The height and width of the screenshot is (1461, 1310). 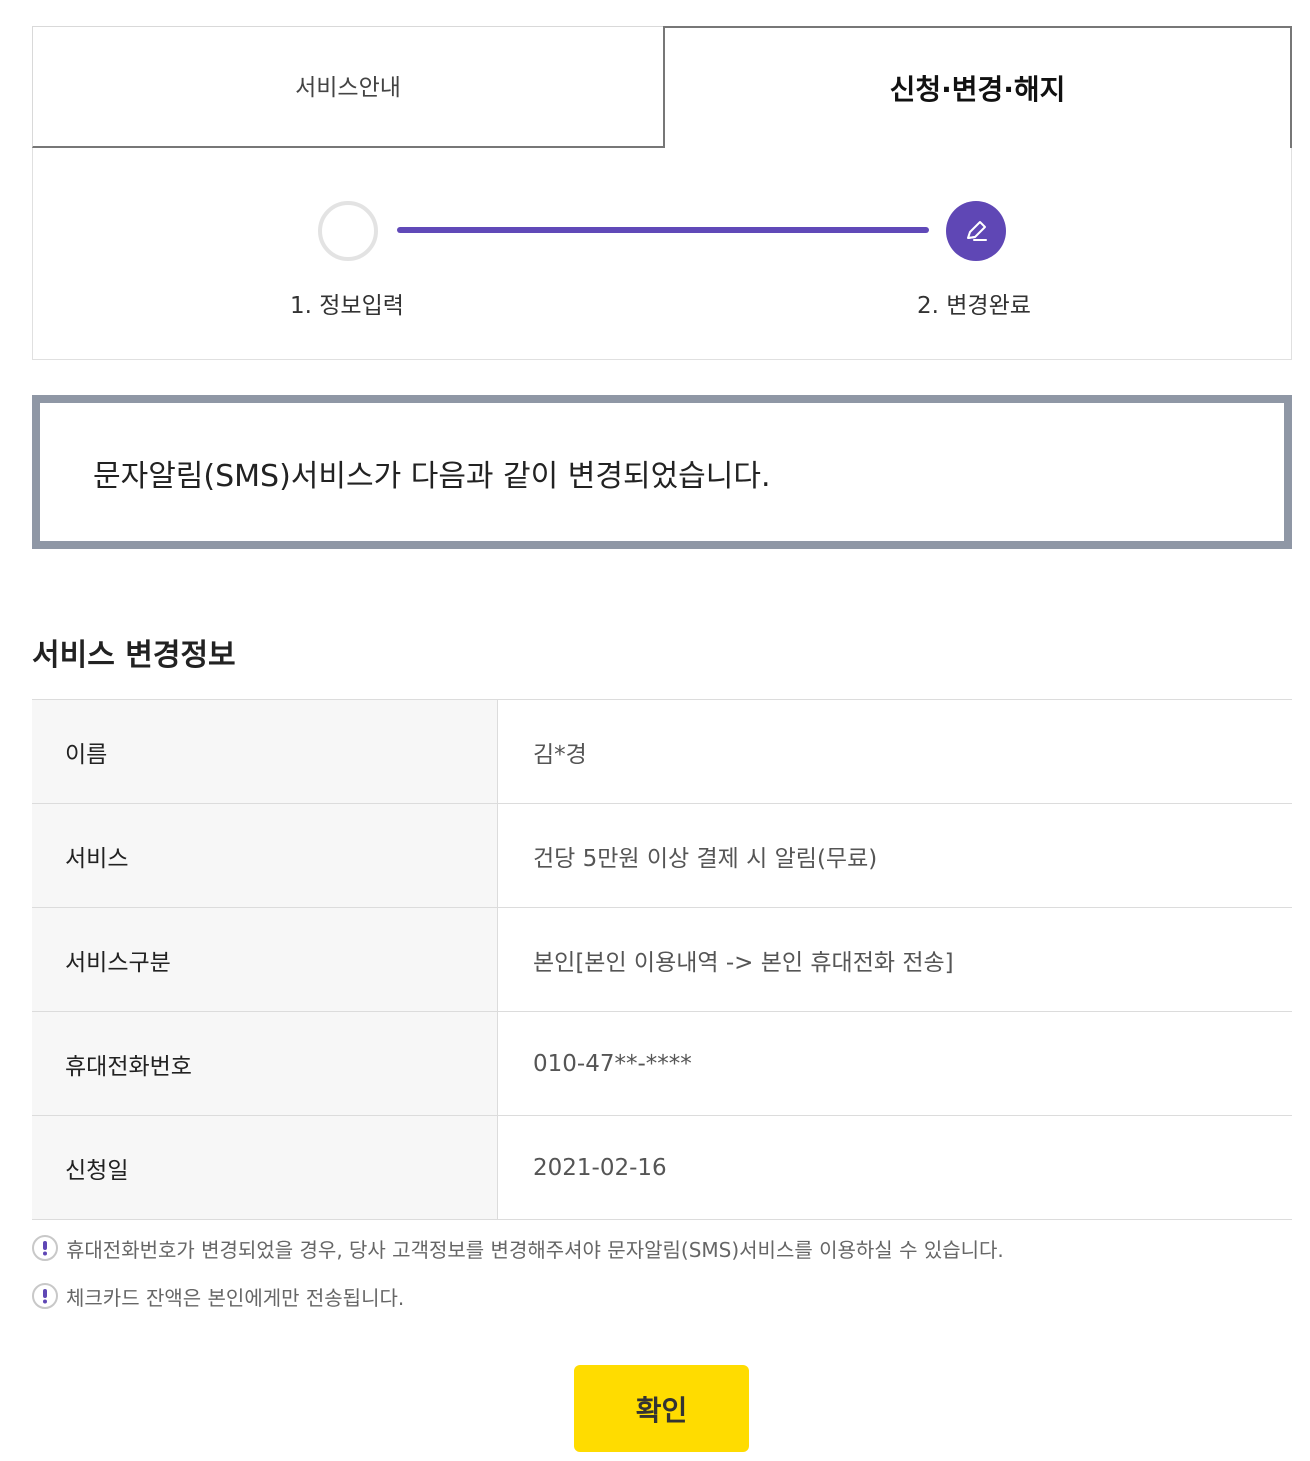 I want to click on tab-apply-change-cancel: 신청·변경·해지, so click(x=977, y=87).